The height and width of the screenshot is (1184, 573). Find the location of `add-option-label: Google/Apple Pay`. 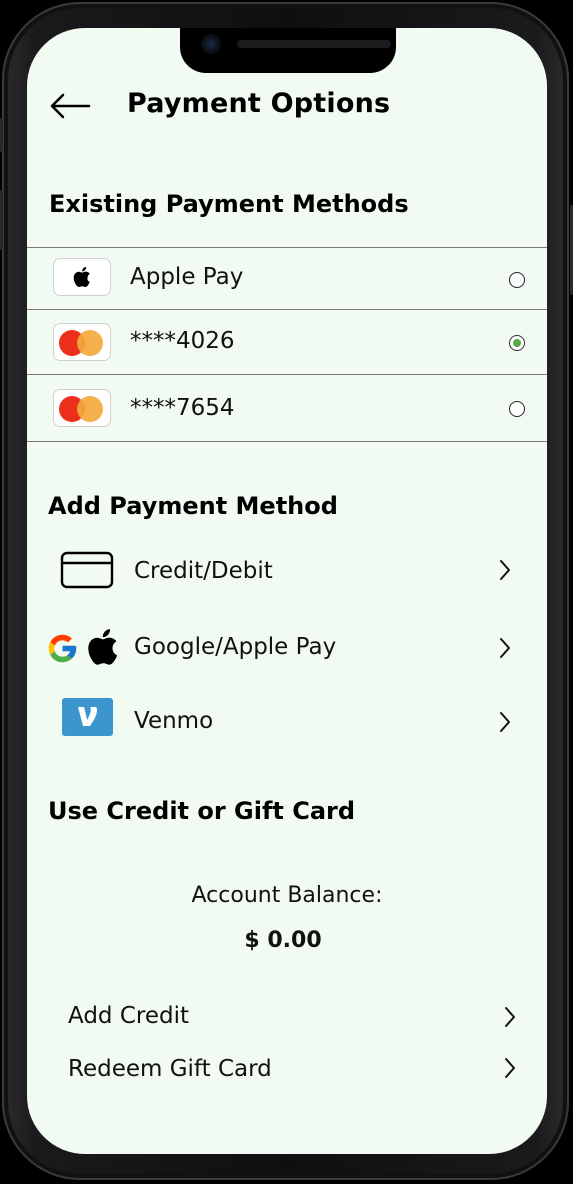

add-option-label: Google/Apple Pay is located at coordinates (235, 647).